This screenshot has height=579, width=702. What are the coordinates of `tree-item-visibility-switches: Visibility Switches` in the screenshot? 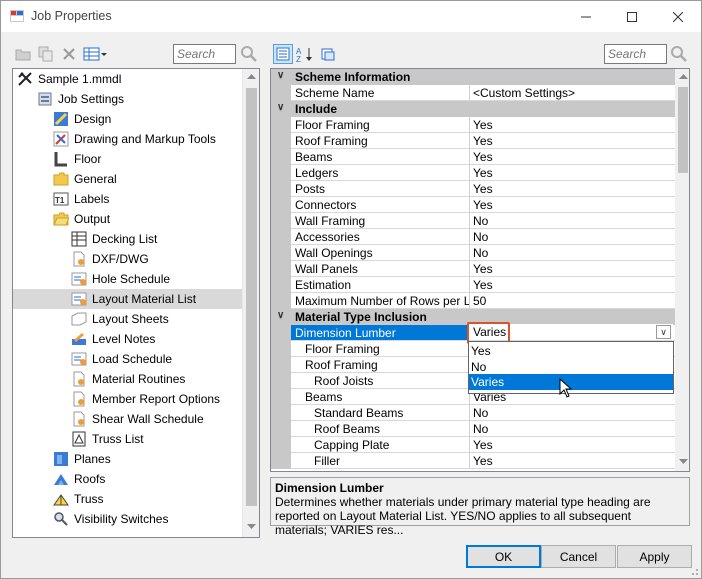 It's located at (110, 519).